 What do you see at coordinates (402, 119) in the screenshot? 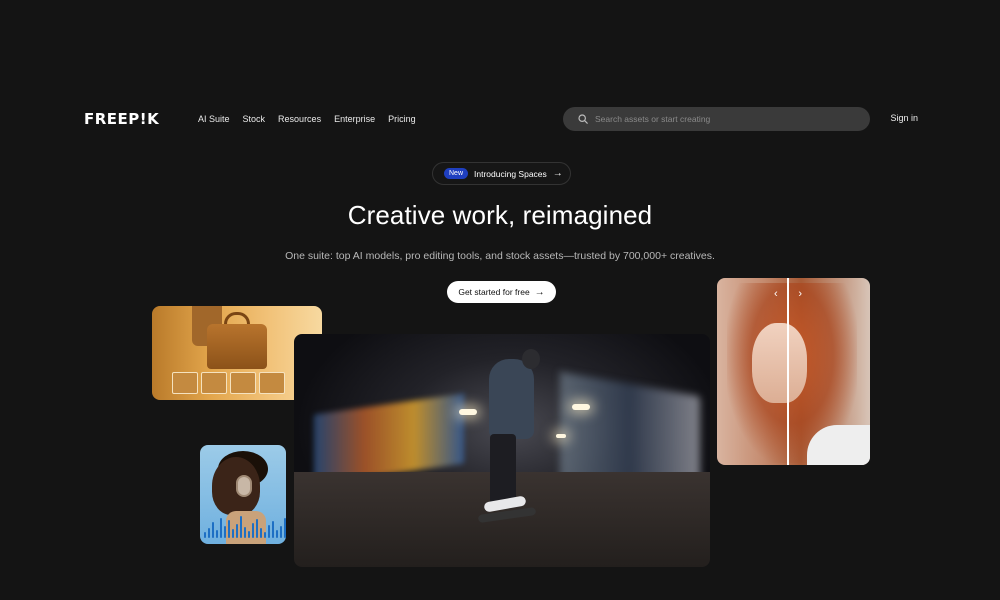
I see `nav-link-pricing: Pricing` at bounding box center [402, 119].